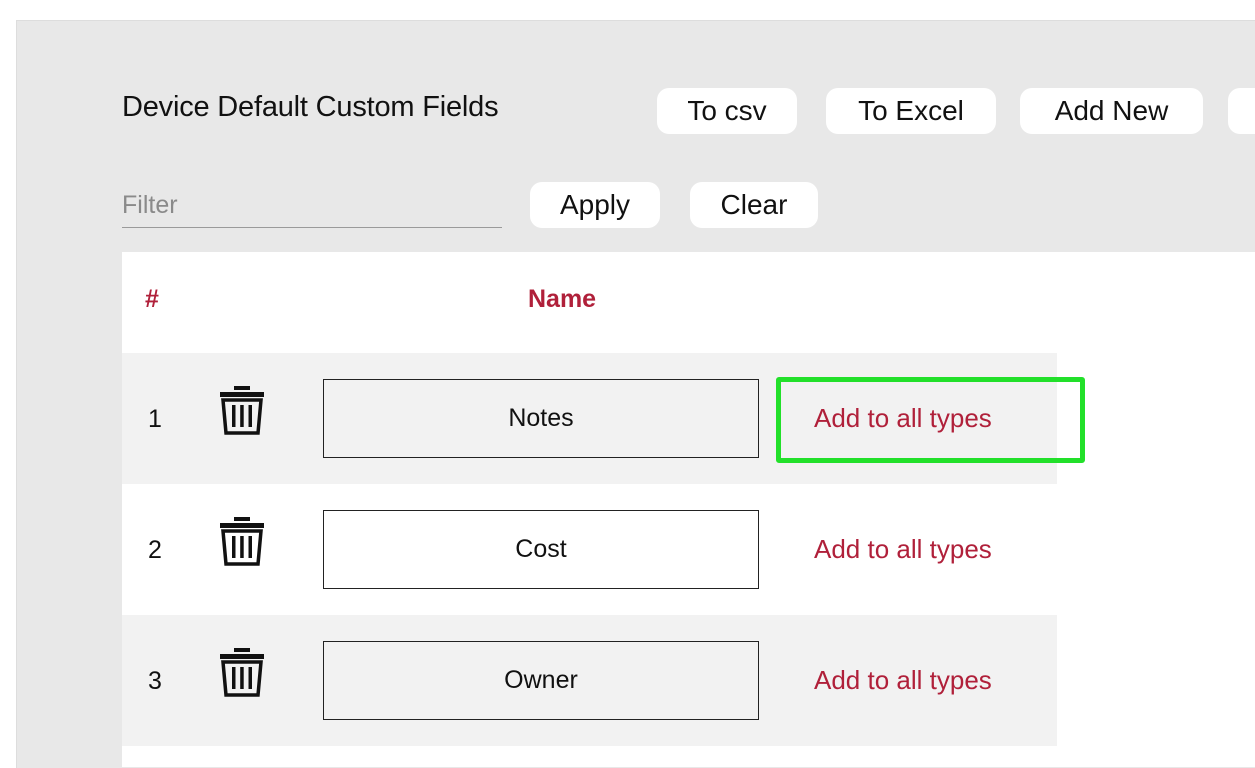 This screenshot has height=768, width=1255. I want to click on table-row: 1 Notes Add to all types, so click(589, 418).